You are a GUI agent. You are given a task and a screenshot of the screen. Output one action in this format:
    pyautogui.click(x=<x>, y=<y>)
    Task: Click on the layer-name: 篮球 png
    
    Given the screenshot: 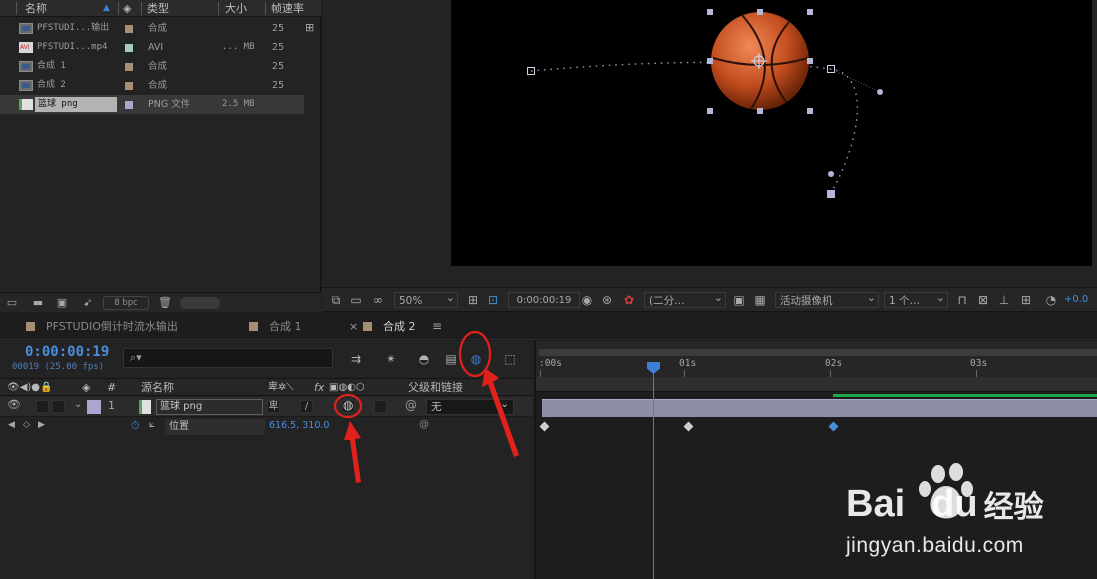 What is the action you would take?
    pyautogui.click(x=209, y=407)
    